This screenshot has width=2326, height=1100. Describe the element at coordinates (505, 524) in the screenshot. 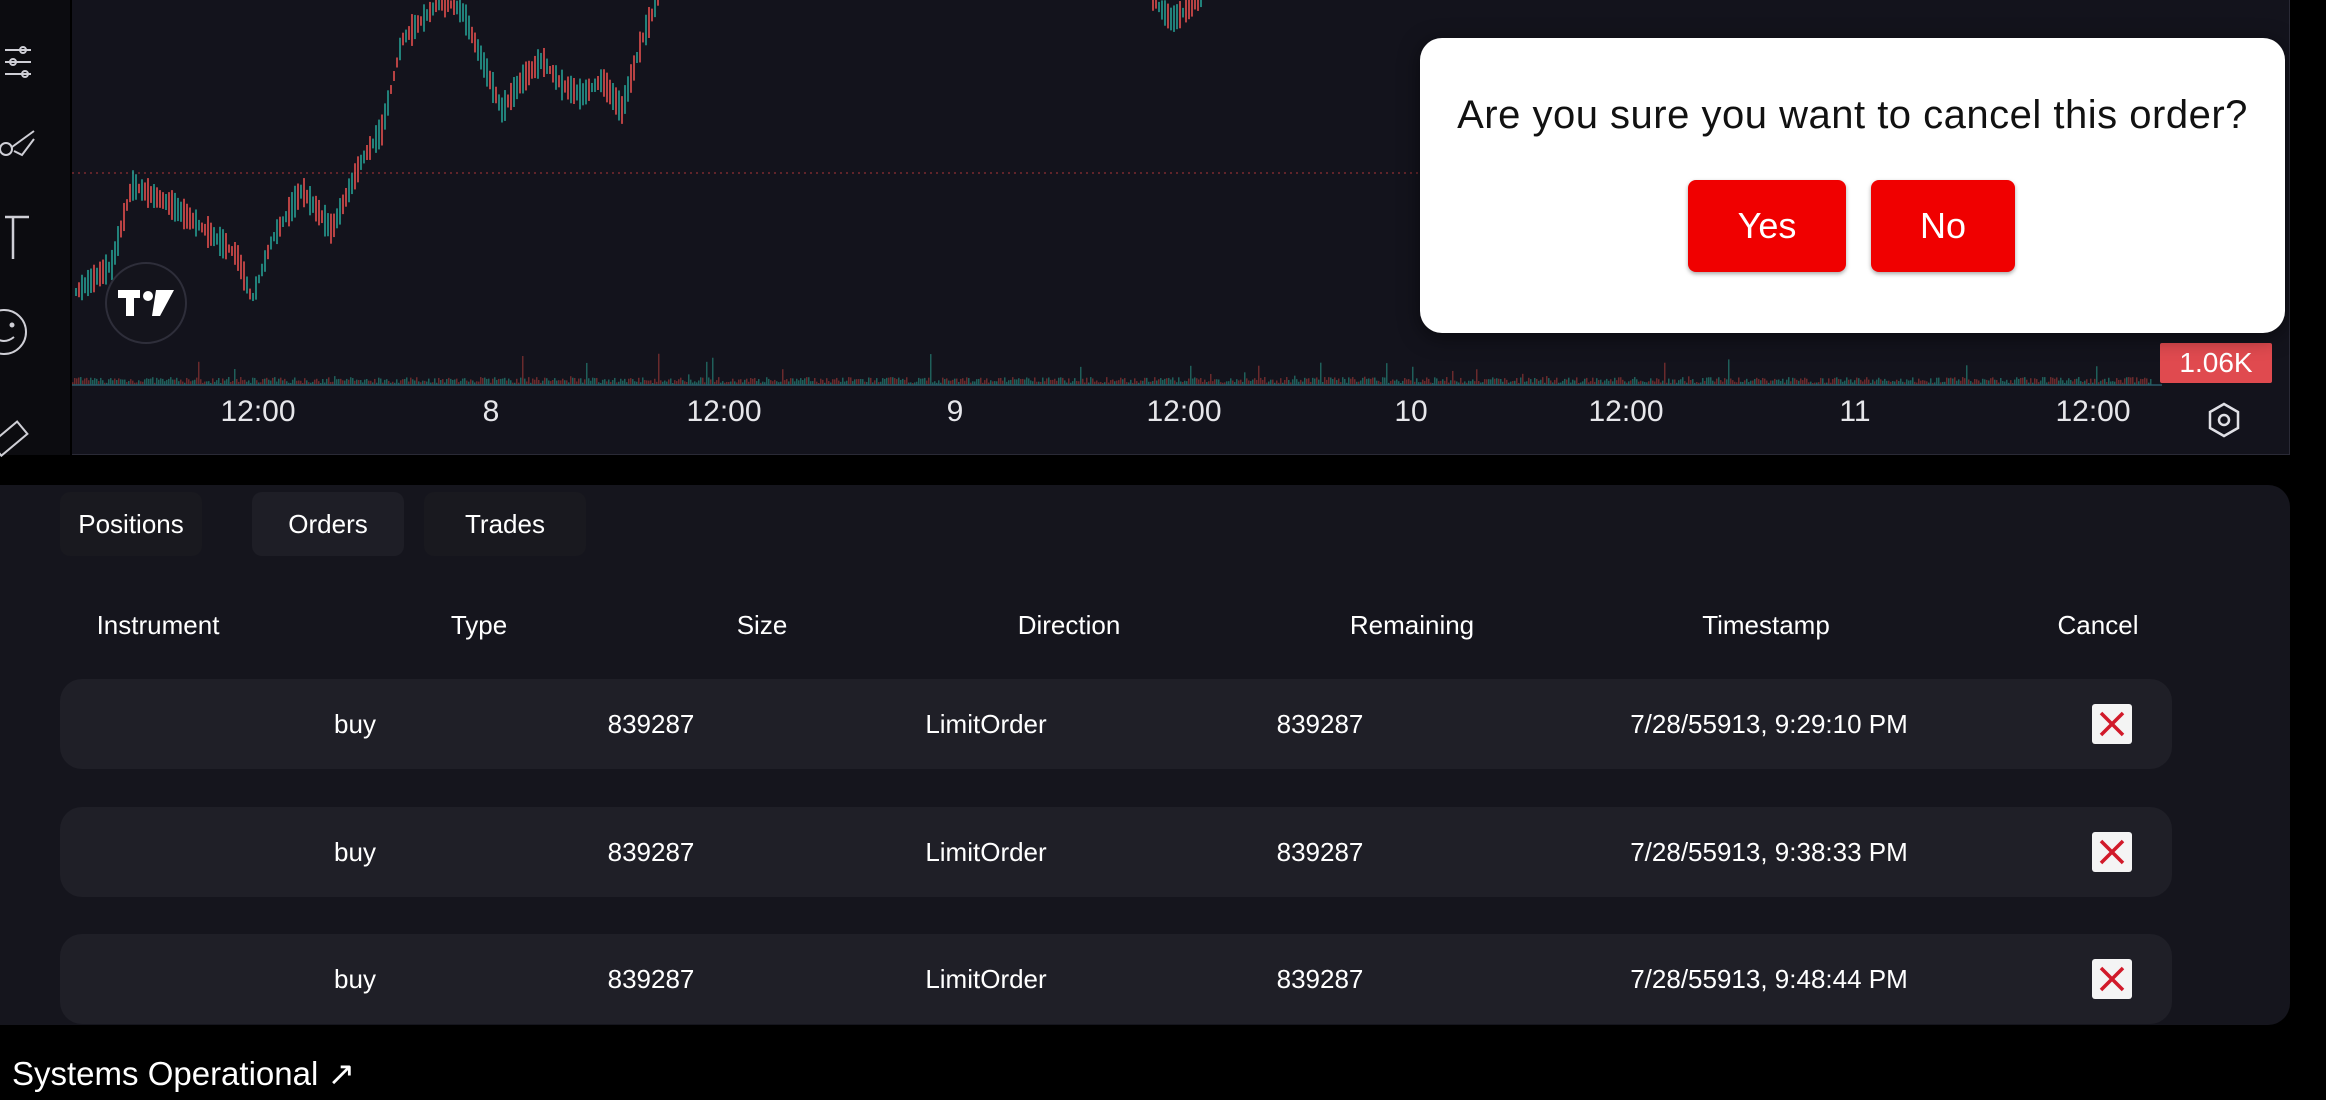

I see `tab-trades: Trades` at that location.